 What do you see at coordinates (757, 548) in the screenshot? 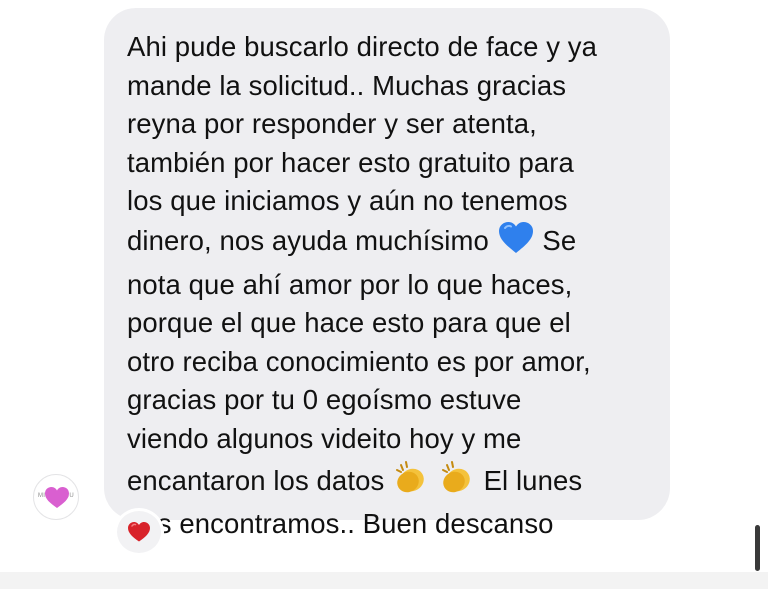
I see `scrollbar` at bounding box center [757, 548].